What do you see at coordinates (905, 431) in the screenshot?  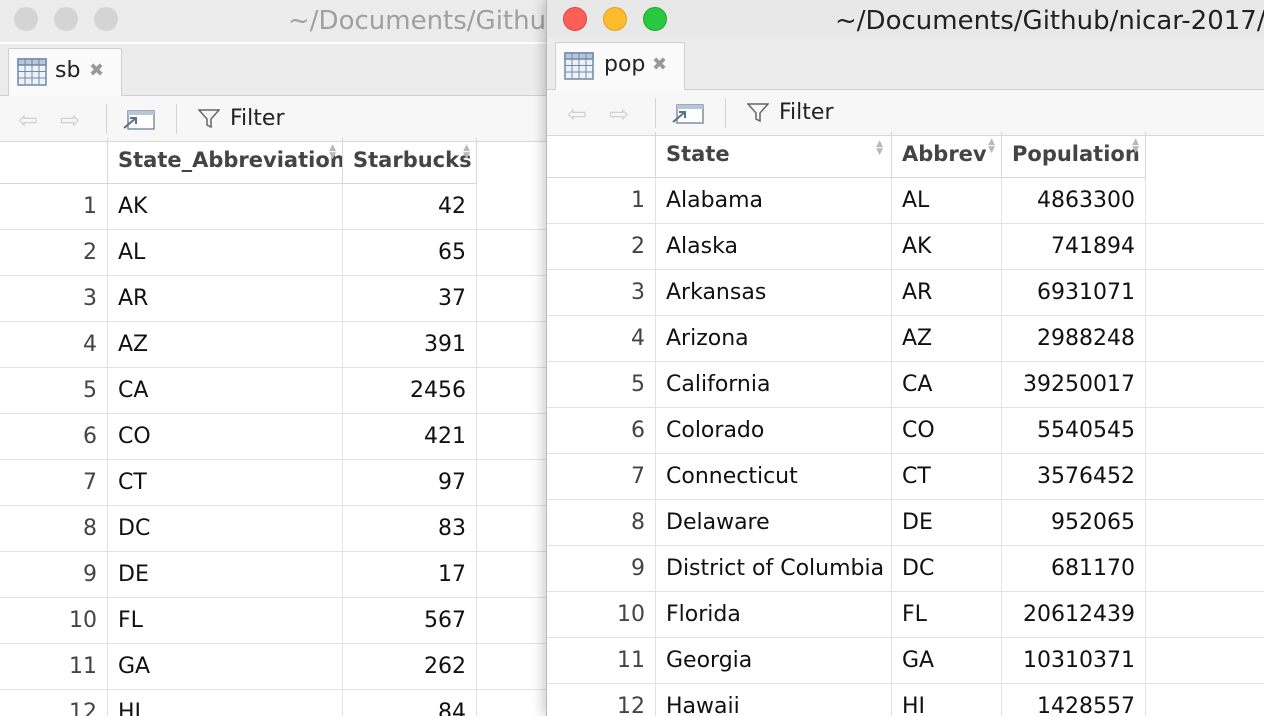 I see `table-row: 6 Colorado CO 5540545` at bounding box center [905, 431].